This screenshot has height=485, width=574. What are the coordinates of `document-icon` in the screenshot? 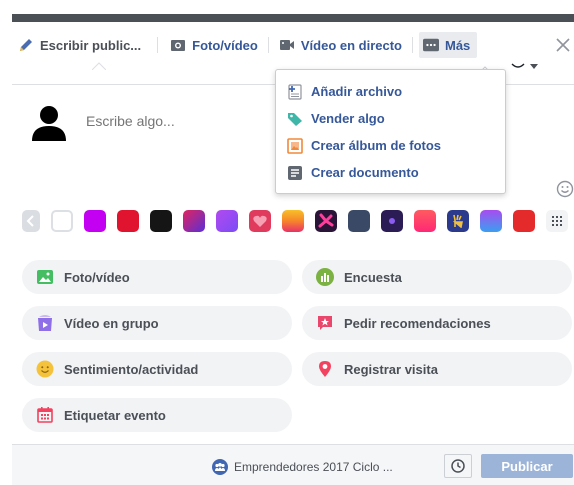 It's located at (295, 173).